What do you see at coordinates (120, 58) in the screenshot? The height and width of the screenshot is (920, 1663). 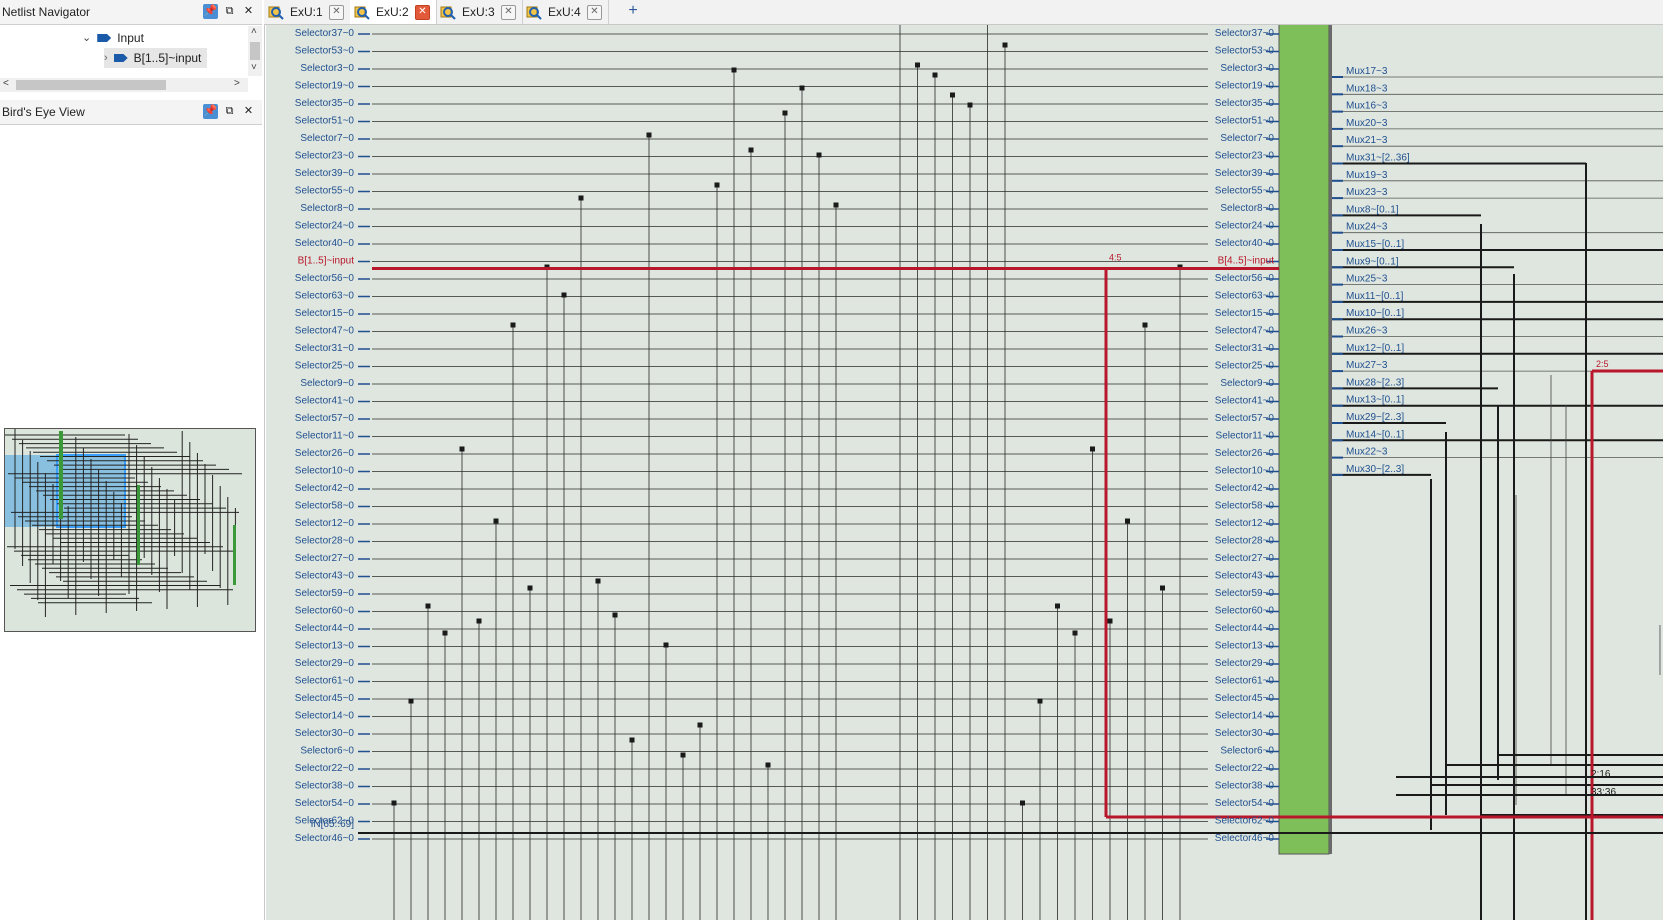 I see `input-port-icon` at bounding box center [120, 58].